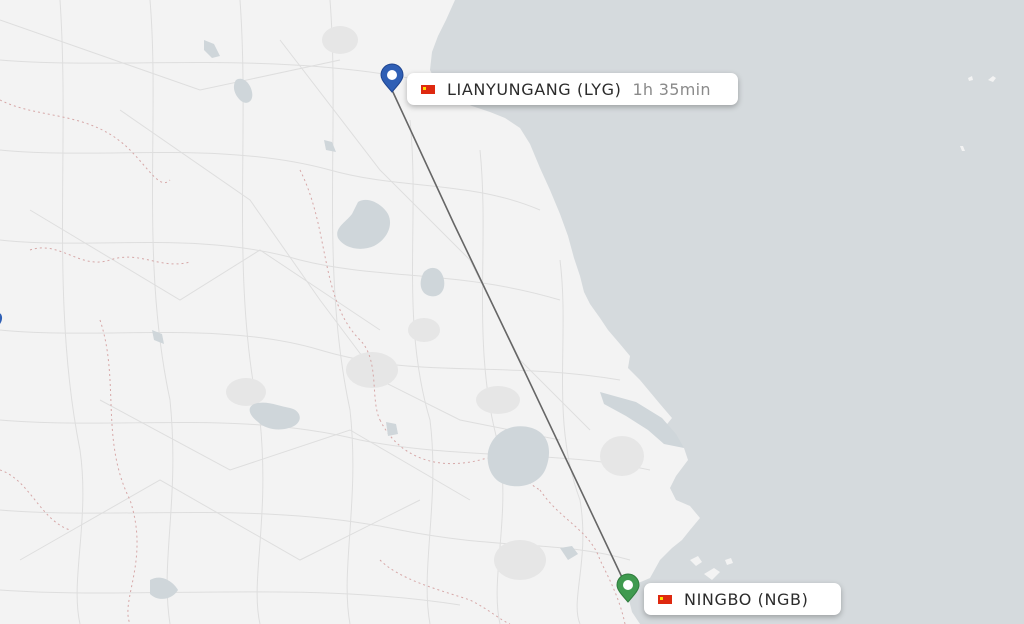  I want to click on destination-airport-label: NINGBO (NGB), so click(742, 599).